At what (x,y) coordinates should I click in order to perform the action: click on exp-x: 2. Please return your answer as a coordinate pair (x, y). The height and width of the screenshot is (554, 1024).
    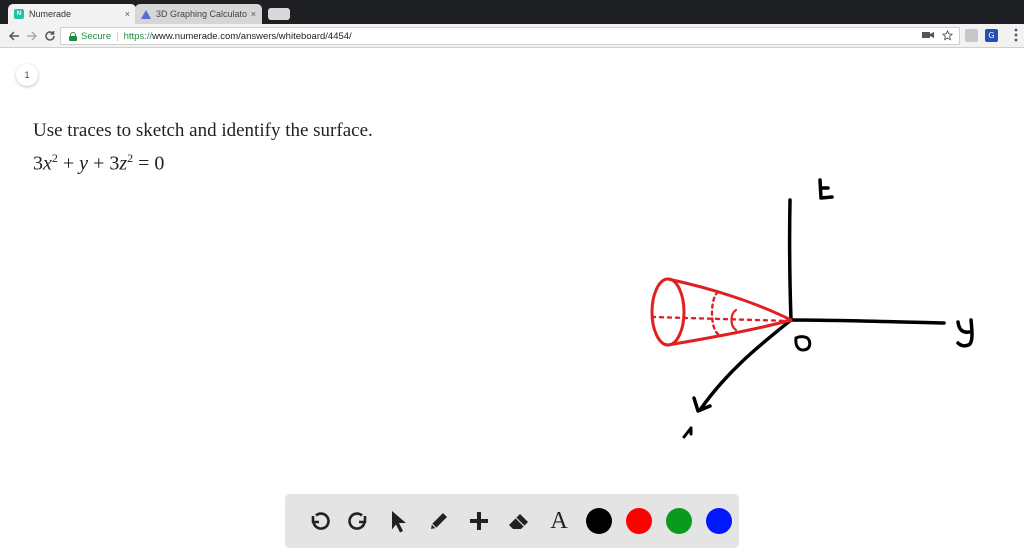
    Looking at the image, I should click on (54, 158).